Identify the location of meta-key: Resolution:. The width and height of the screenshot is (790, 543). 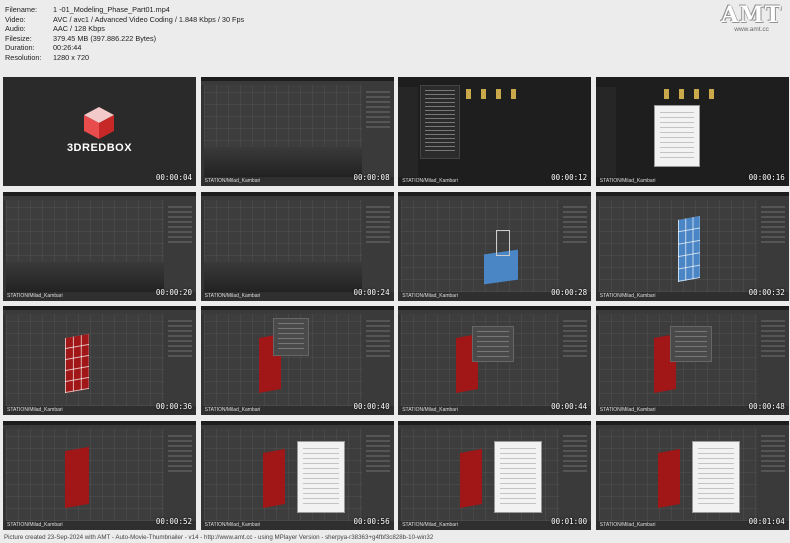
(23, 57).